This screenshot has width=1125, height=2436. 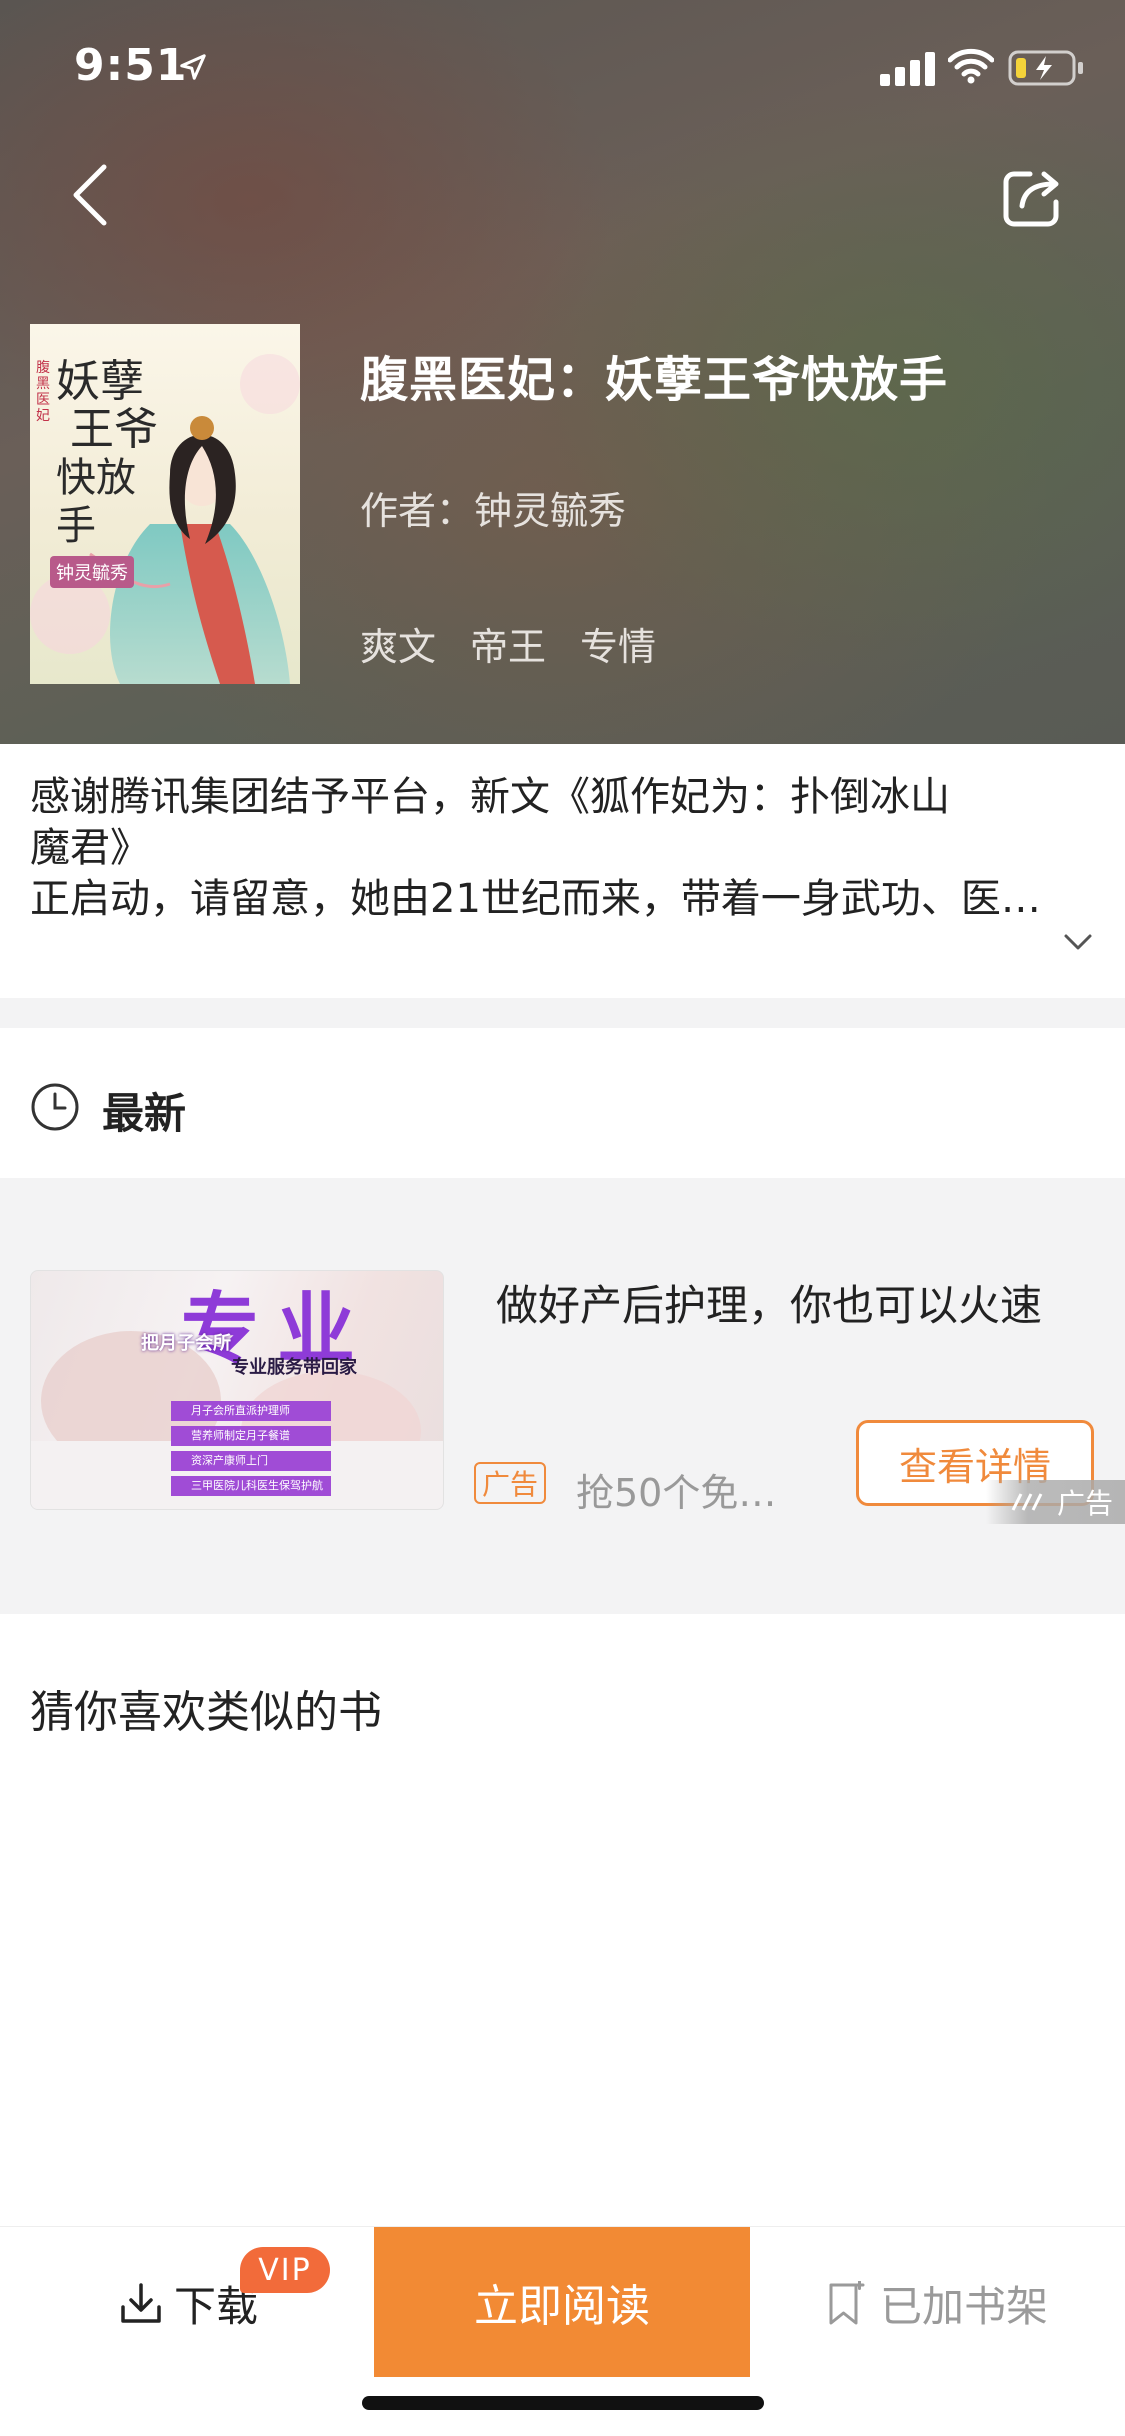 I want to click on back-button, so click(x=90, y=195).